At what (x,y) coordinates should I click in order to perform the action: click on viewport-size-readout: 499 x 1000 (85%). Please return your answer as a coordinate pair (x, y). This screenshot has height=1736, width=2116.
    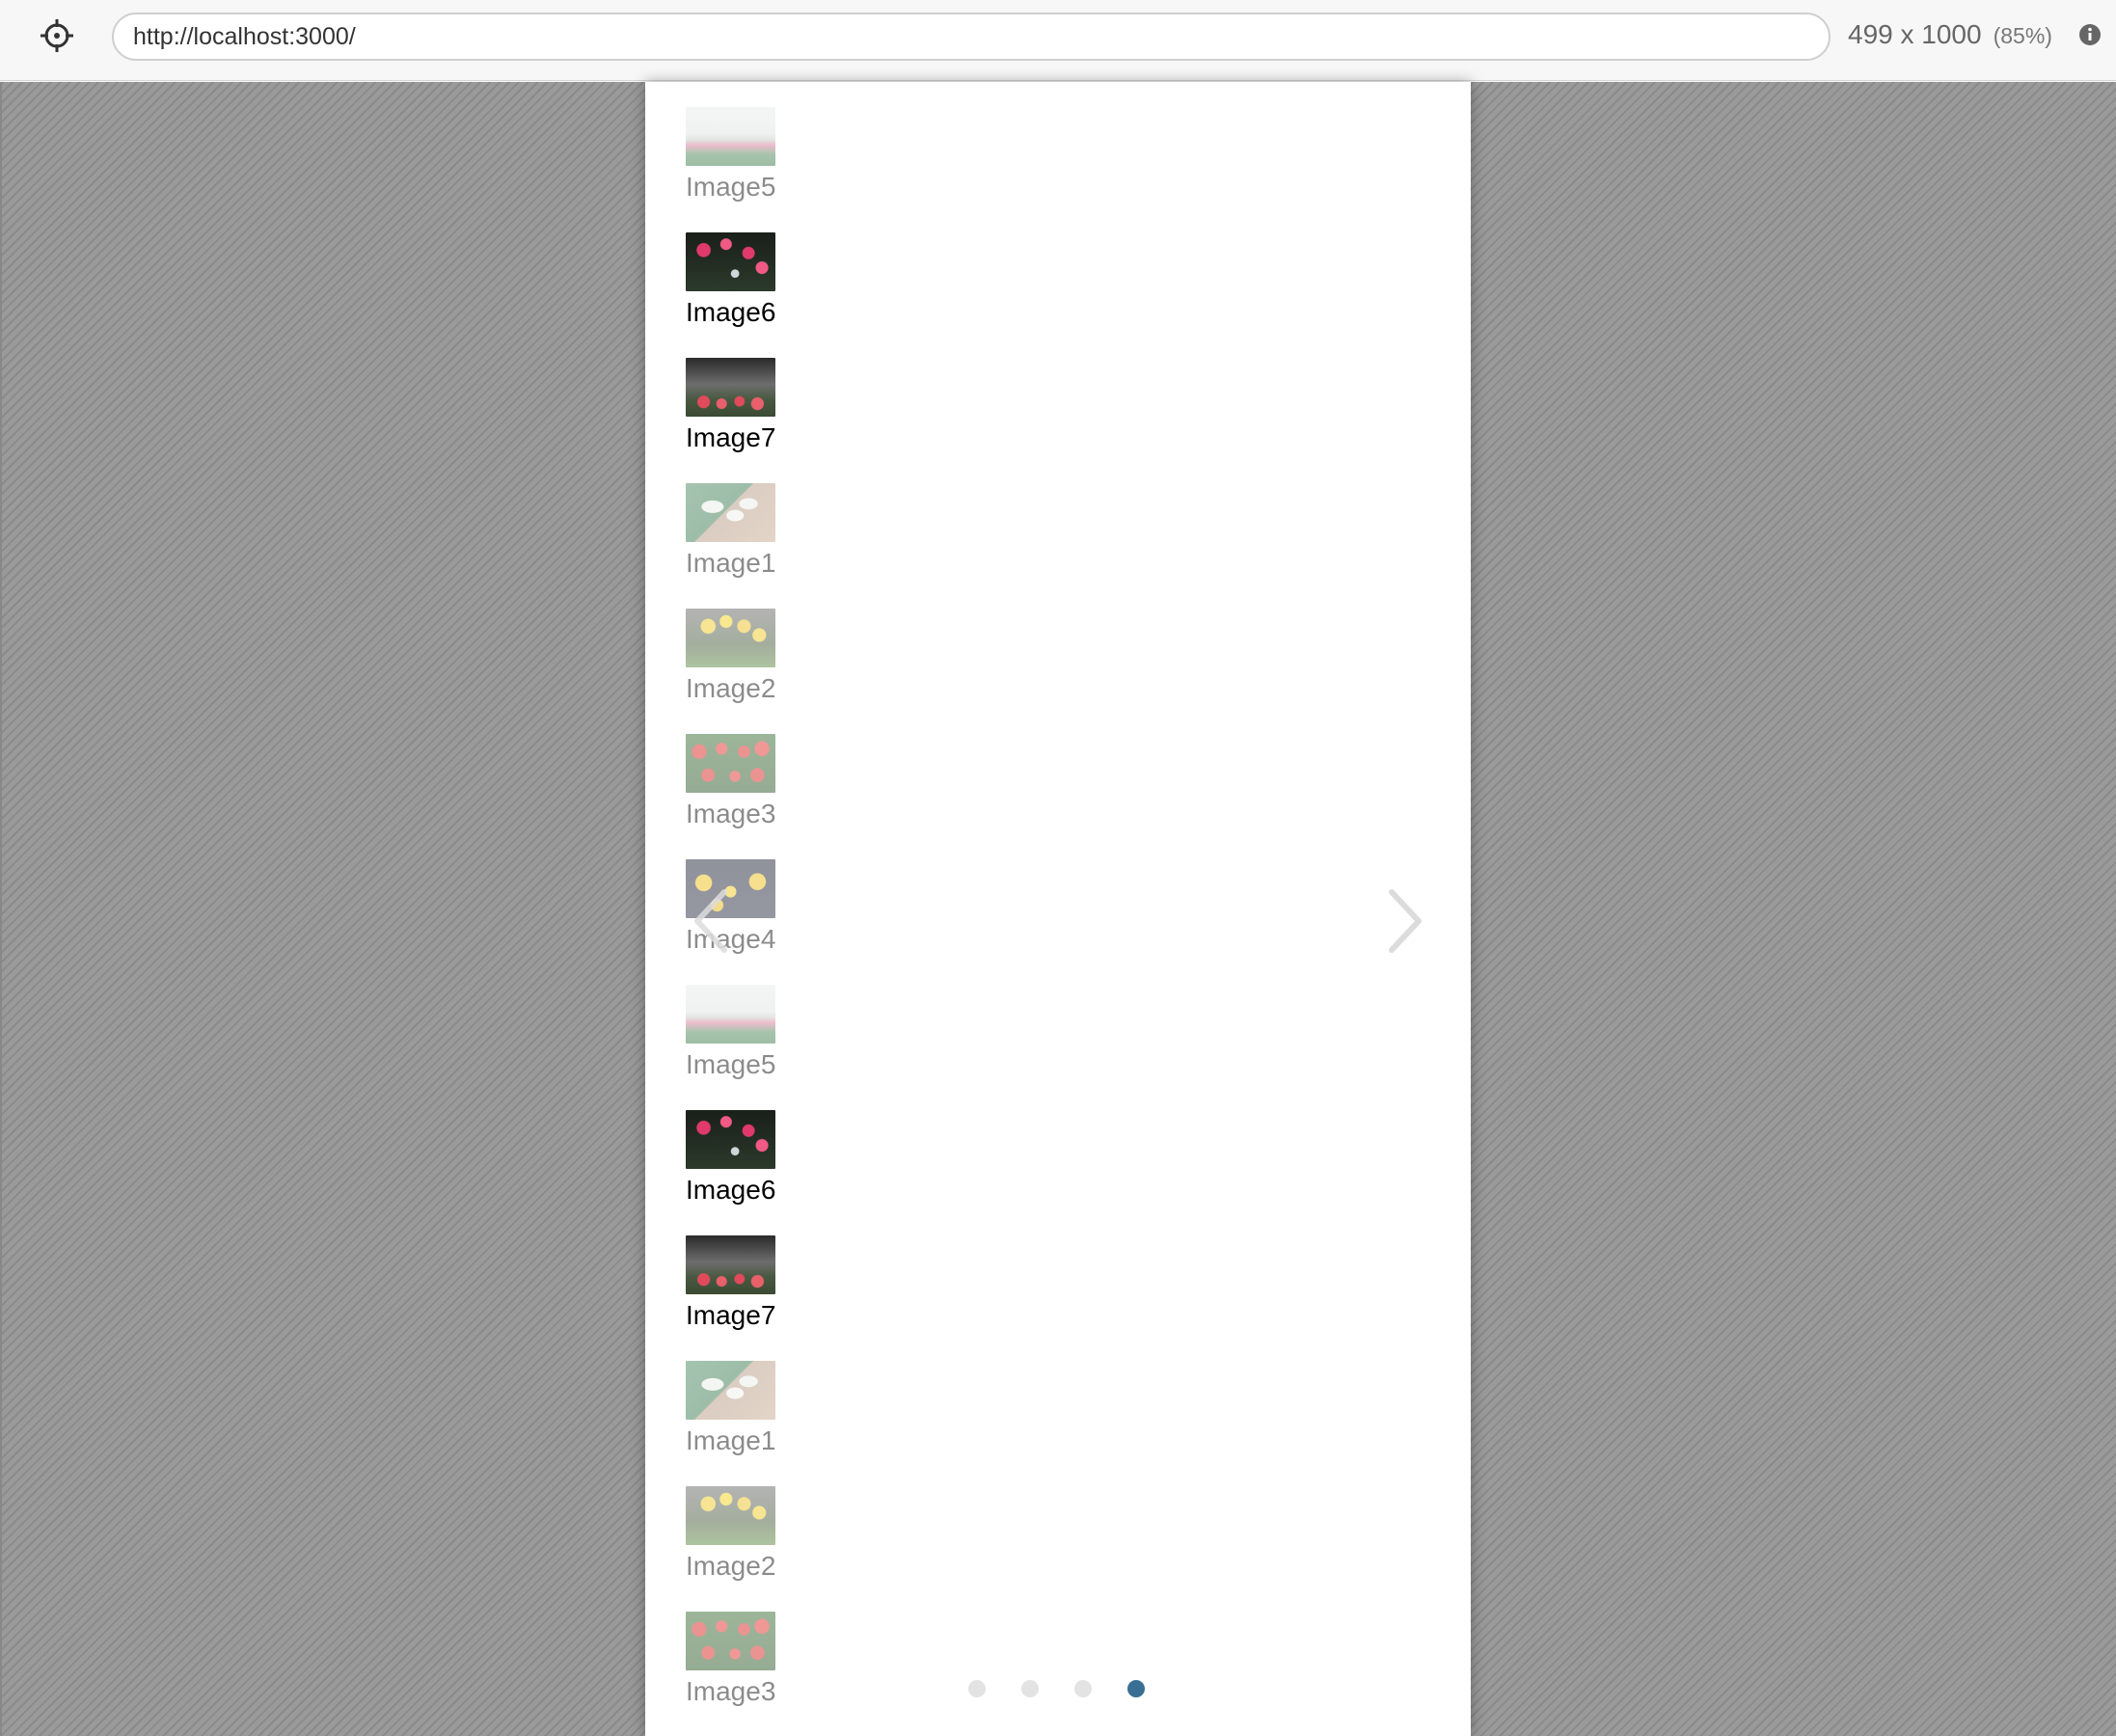
    Looking at the image, I should click on (1950, 34).